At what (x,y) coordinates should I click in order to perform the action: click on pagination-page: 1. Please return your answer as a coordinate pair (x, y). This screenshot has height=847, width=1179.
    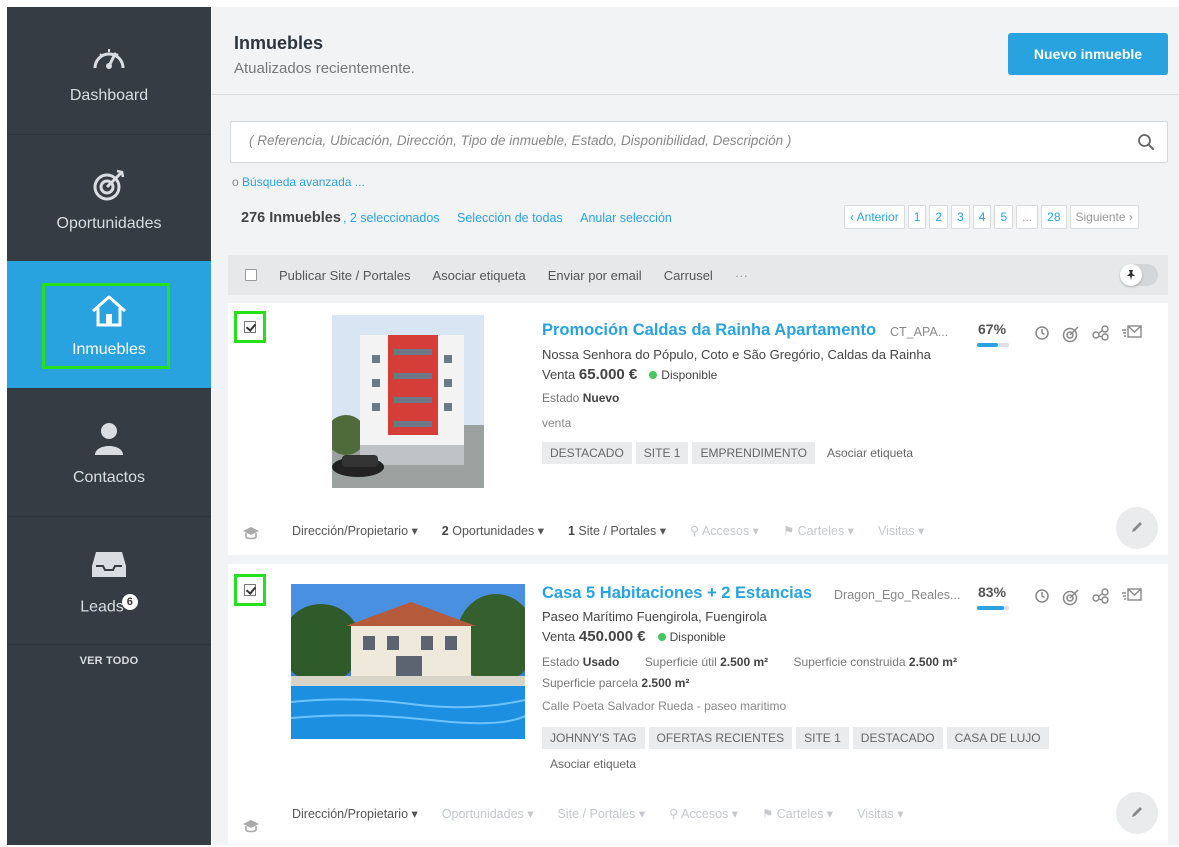
    Looking at the image, I should click on (917, 217).